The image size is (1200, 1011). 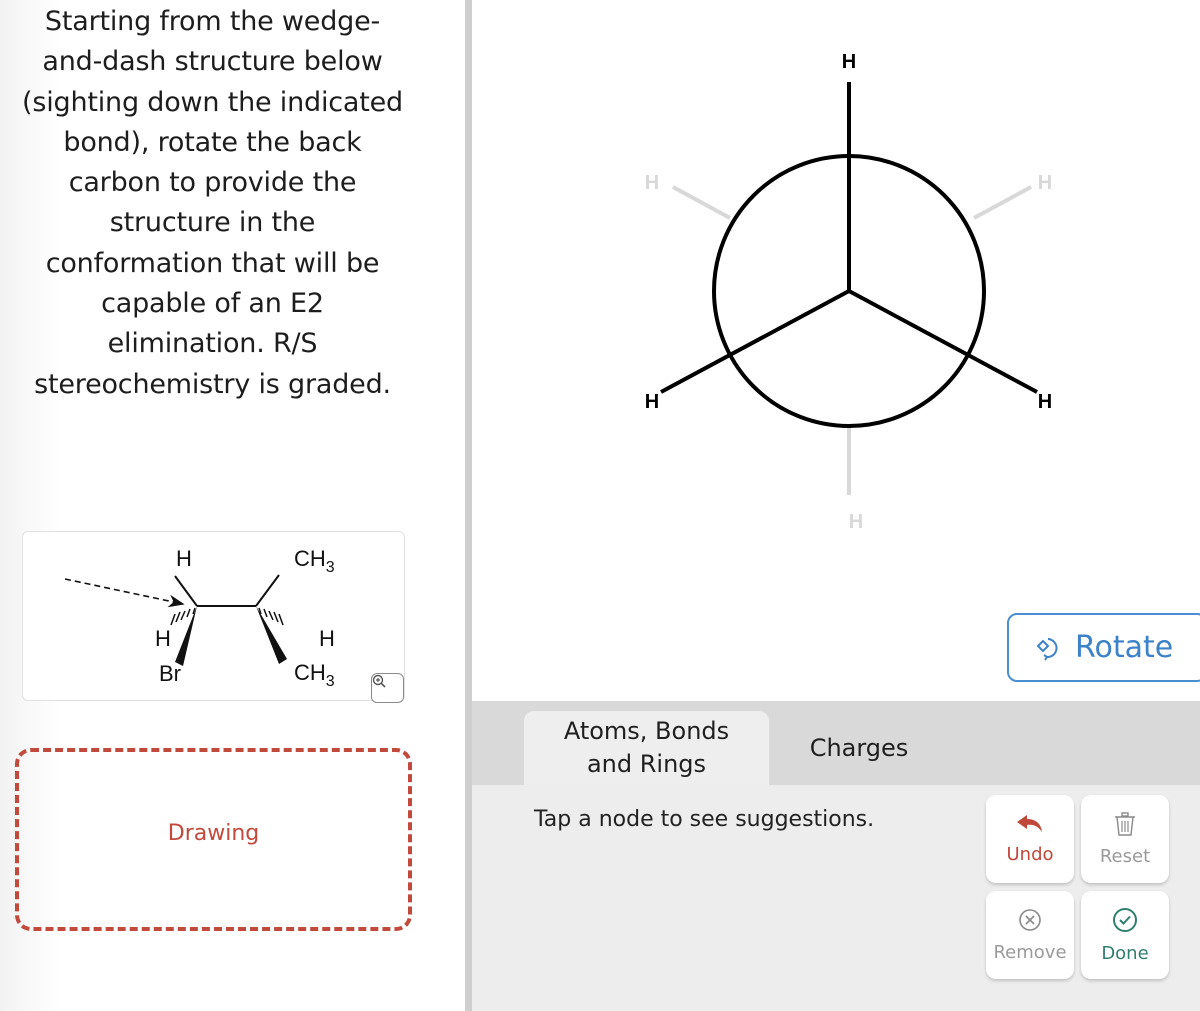 I want to click on zoom-structure-button, so click(x=387, y=688).